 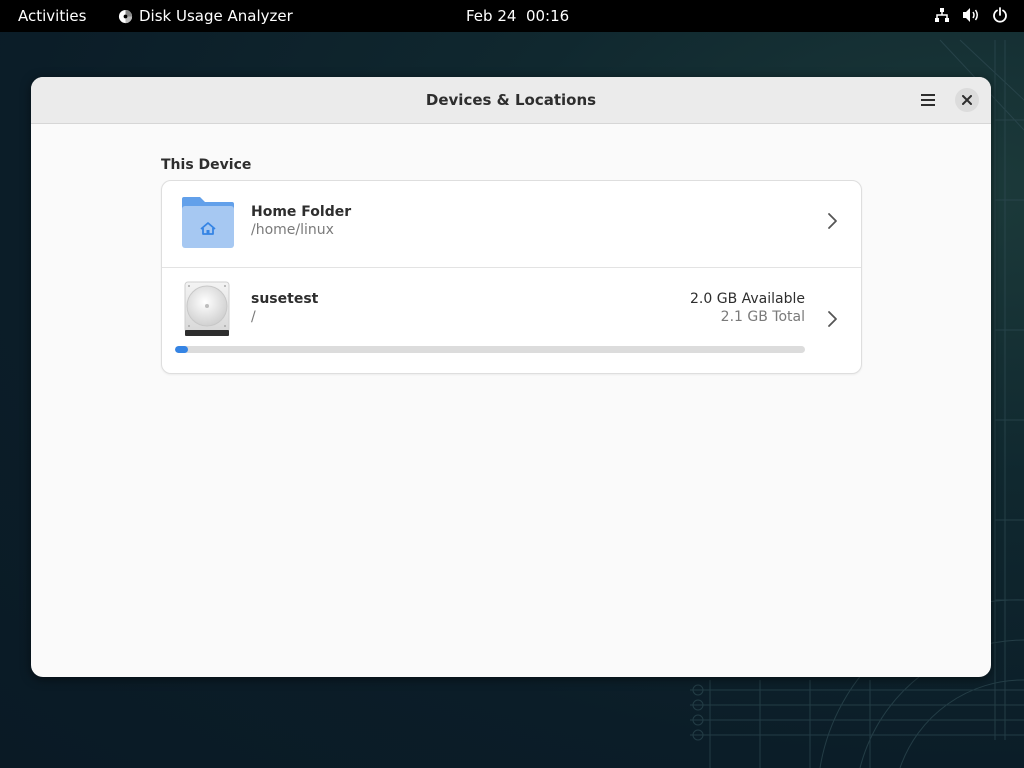 I want to click on header-bar: Devices & Locations, so click(x=511, y=100).